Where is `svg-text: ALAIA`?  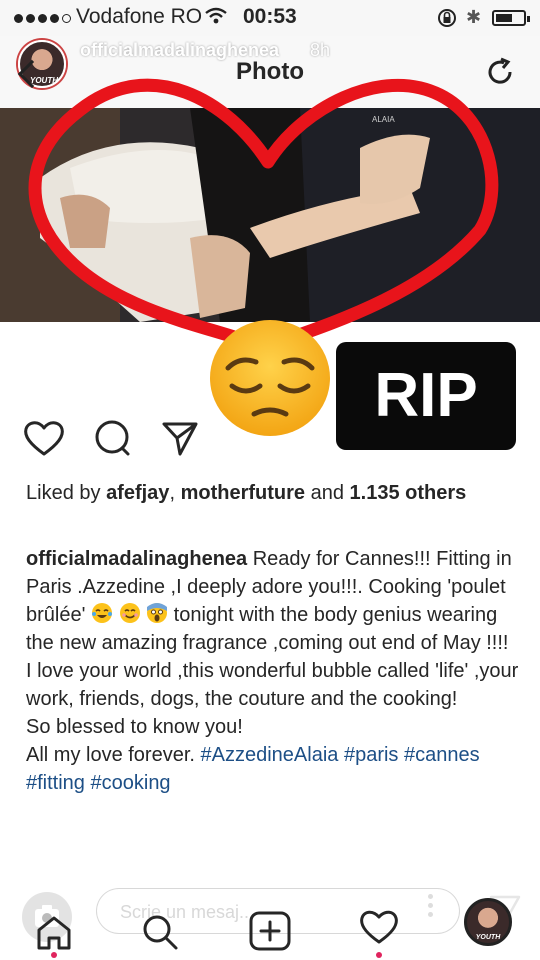 svg-text: ALAIA is located at coordinates (383, 119).